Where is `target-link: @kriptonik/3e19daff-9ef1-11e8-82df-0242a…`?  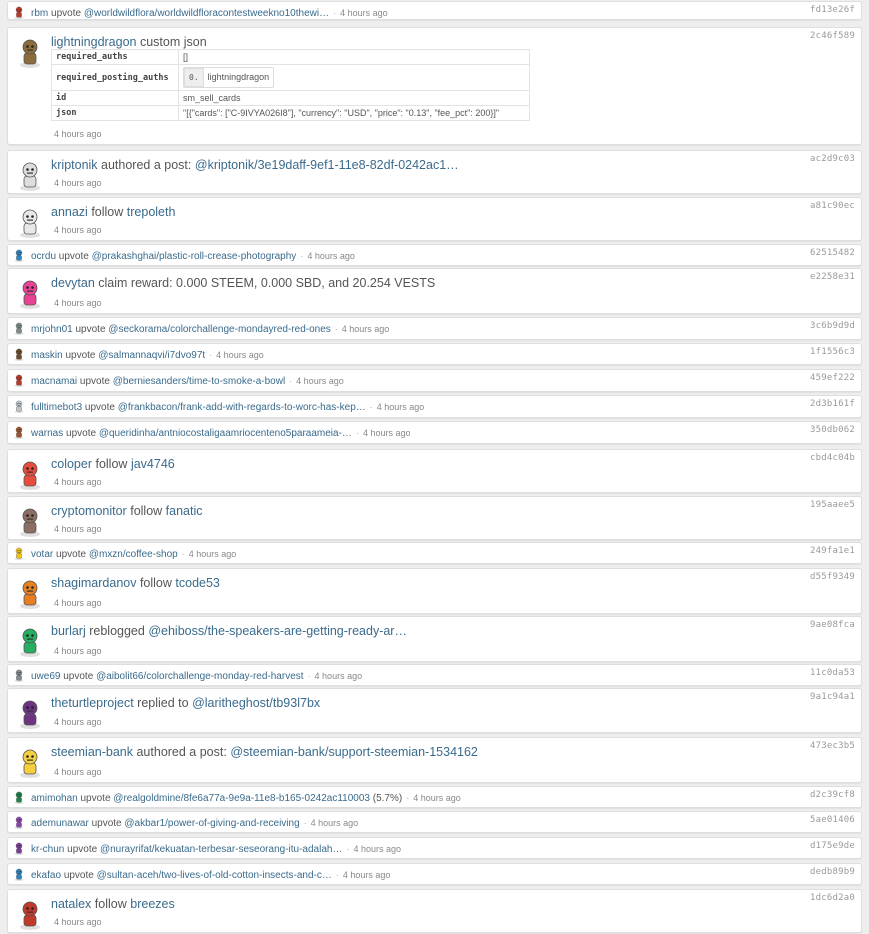 target-link: @kriptonik/3e19daff-9ef1-11e8-82df-0242a… is located at coordinates (327, 165).